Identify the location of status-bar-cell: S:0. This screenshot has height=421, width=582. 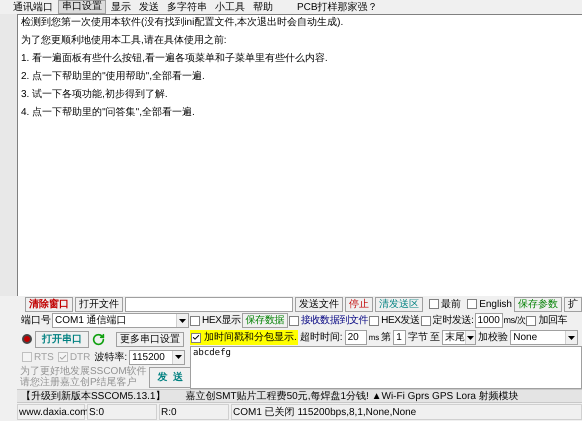
(122, 412).